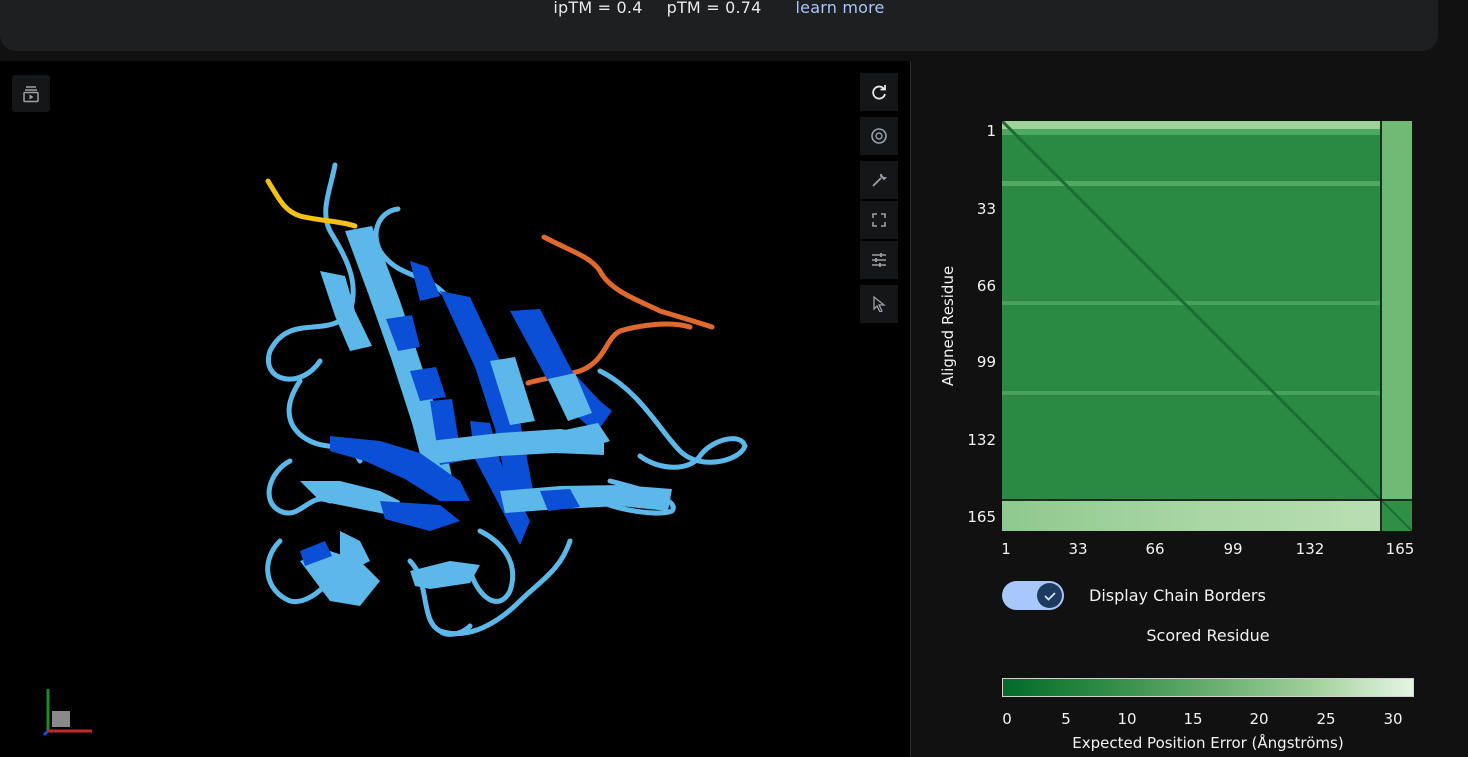  I want to click on controls-button, so click(879, 260).